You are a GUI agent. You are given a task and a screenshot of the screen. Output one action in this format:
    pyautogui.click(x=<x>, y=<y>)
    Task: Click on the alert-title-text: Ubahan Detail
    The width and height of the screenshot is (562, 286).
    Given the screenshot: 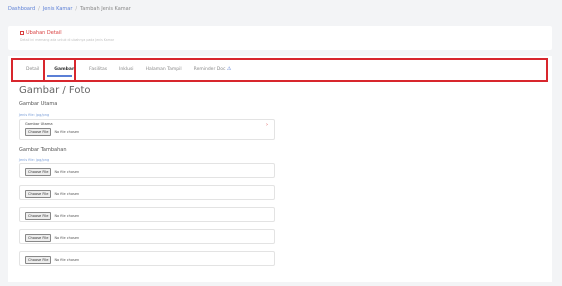 What is the action you would take?
    pyautogui.click(x=44, y=33)
    